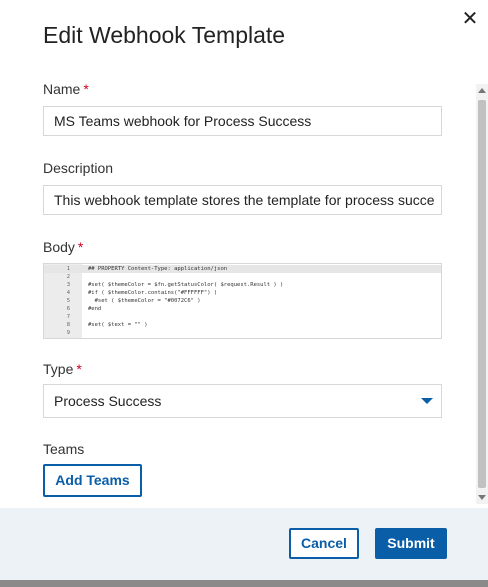 This screenshot has width=488, height=587. I want to click on line-number: 4, so click(68, 293).